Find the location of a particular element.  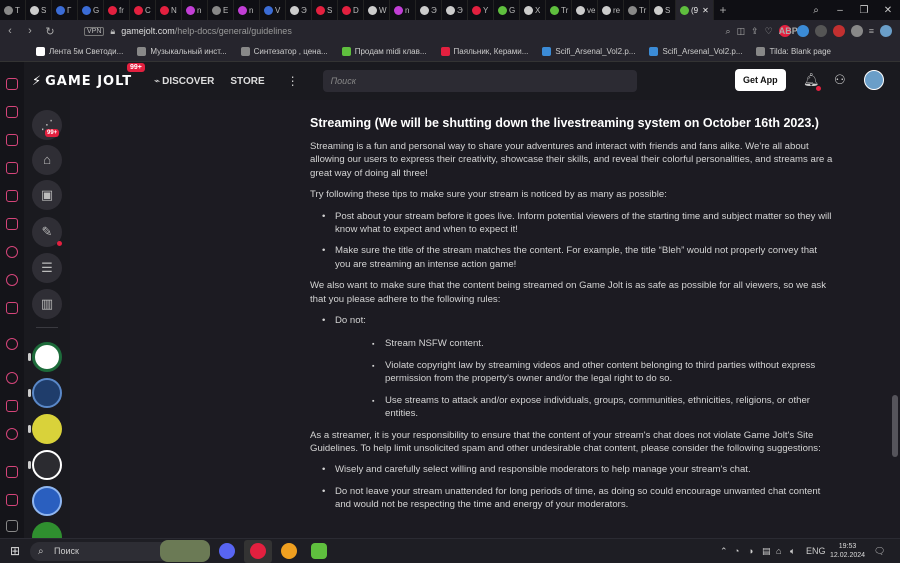

browser-tab: fr is located at coordinates (117, 10).